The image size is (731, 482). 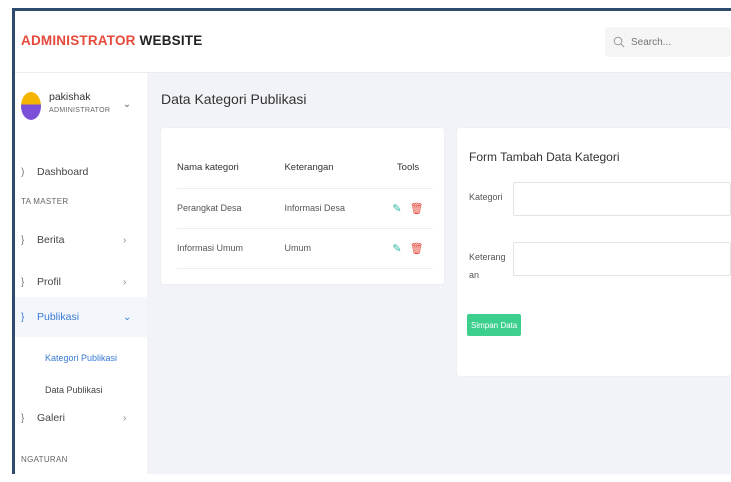 I want to click on gallery-icon: }, so click(x=23, y=418).